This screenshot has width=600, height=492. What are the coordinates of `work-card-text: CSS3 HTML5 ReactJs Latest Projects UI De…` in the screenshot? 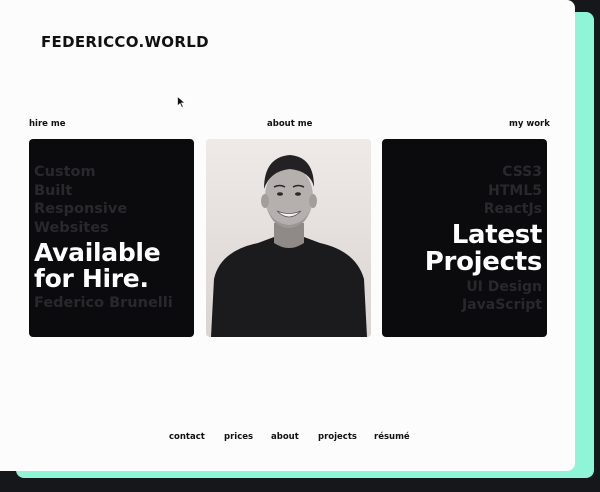 It's located at (483, 239).